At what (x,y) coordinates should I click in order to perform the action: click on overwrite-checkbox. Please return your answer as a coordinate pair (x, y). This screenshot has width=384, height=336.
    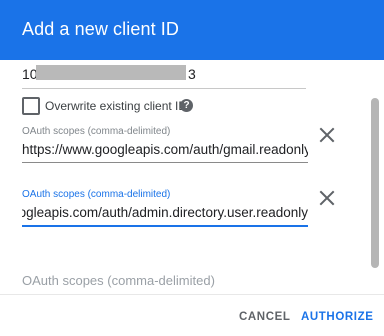
    Looking at the image, I should click on (31, 106).